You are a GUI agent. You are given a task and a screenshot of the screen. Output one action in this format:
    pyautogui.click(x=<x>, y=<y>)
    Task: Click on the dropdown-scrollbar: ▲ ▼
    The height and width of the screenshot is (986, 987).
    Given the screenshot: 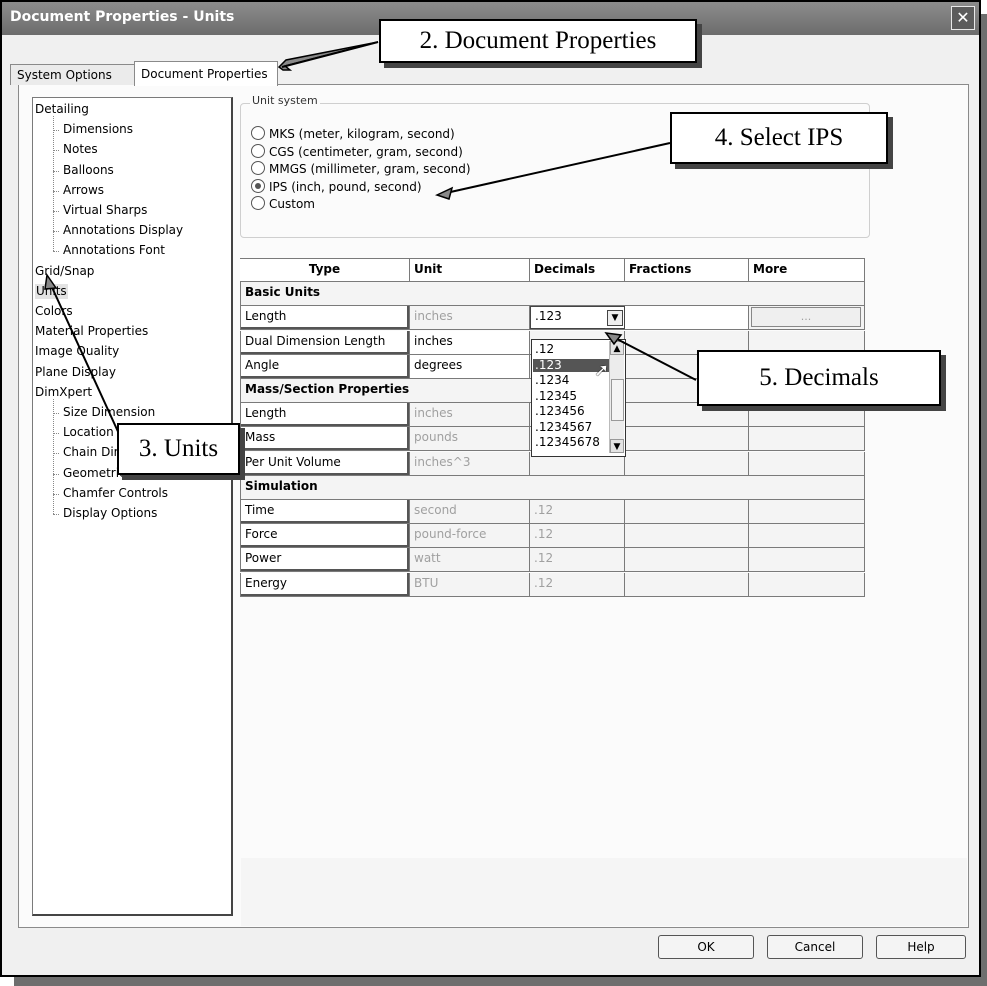 What is the action you would take?
    pyautogui.click(x=616, y=397)
    